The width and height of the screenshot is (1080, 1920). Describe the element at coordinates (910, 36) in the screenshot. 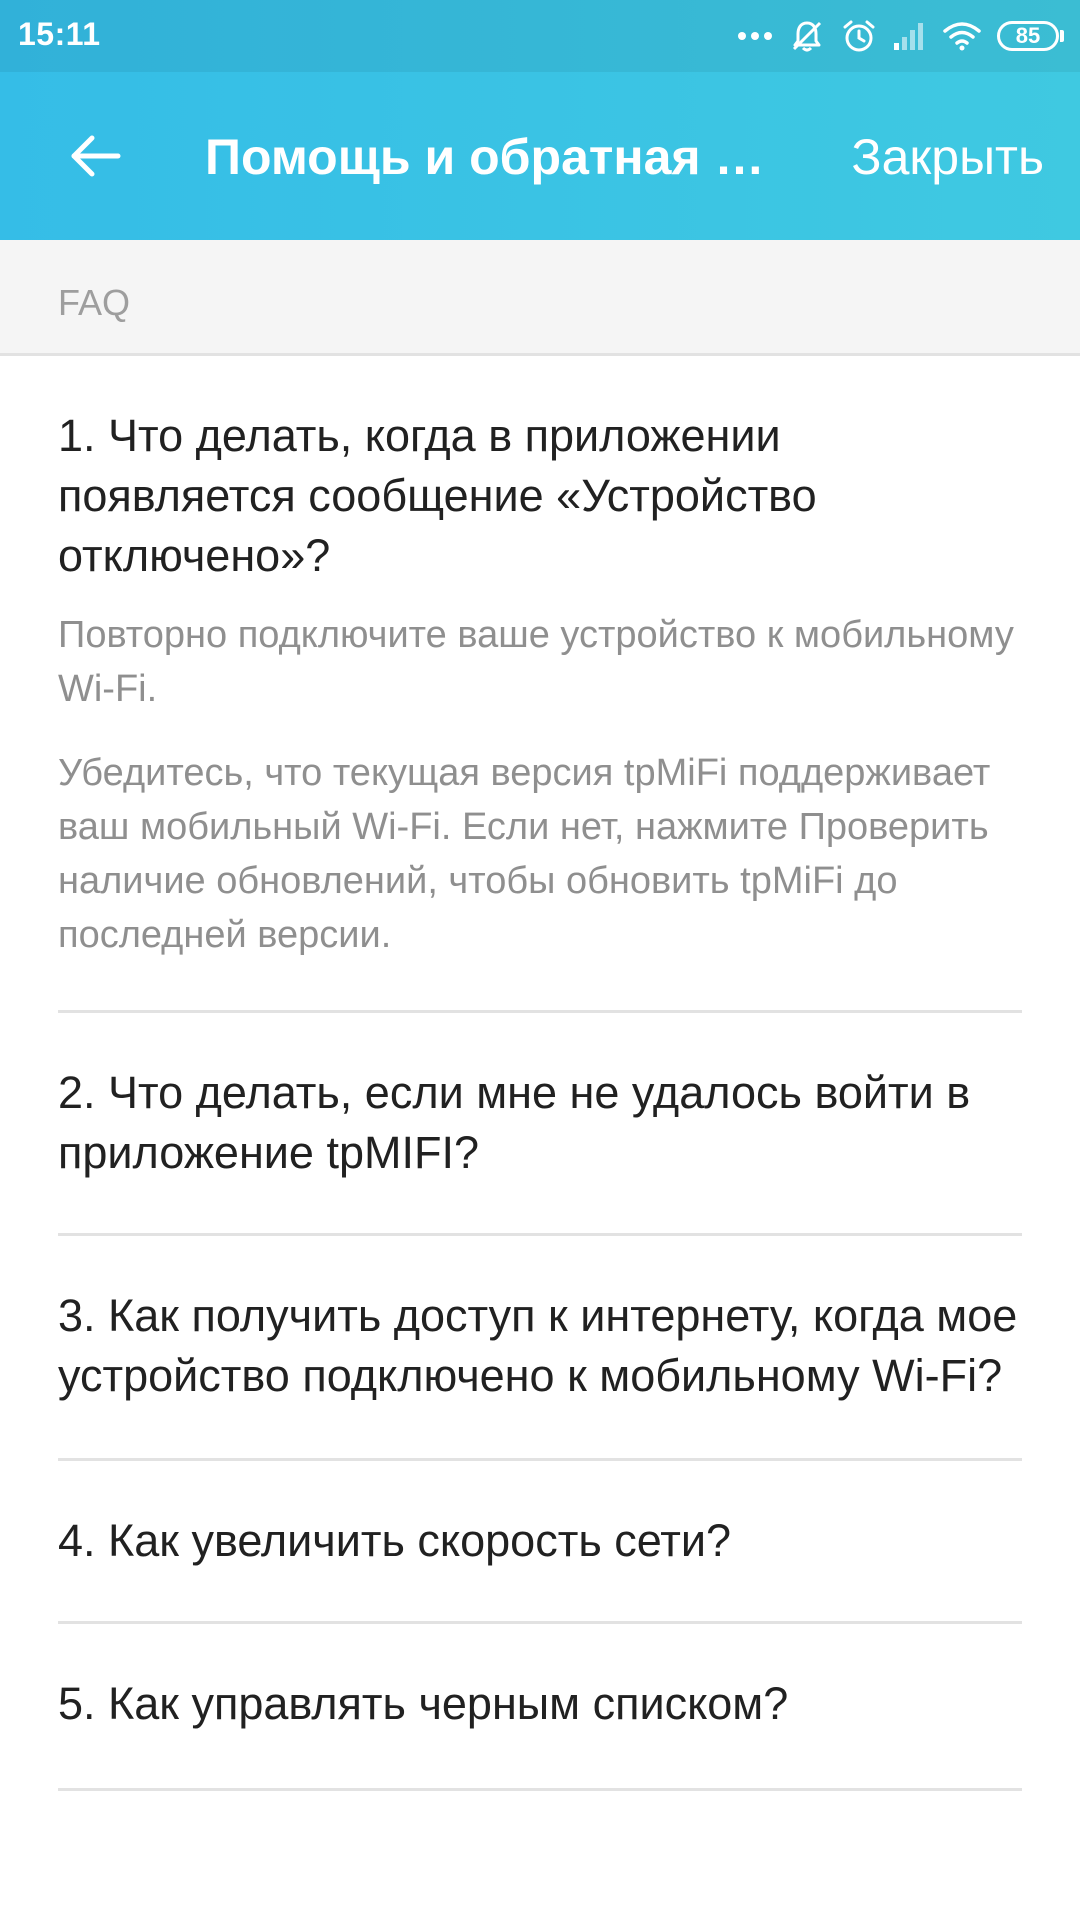

I see `signal-icon` at that location.